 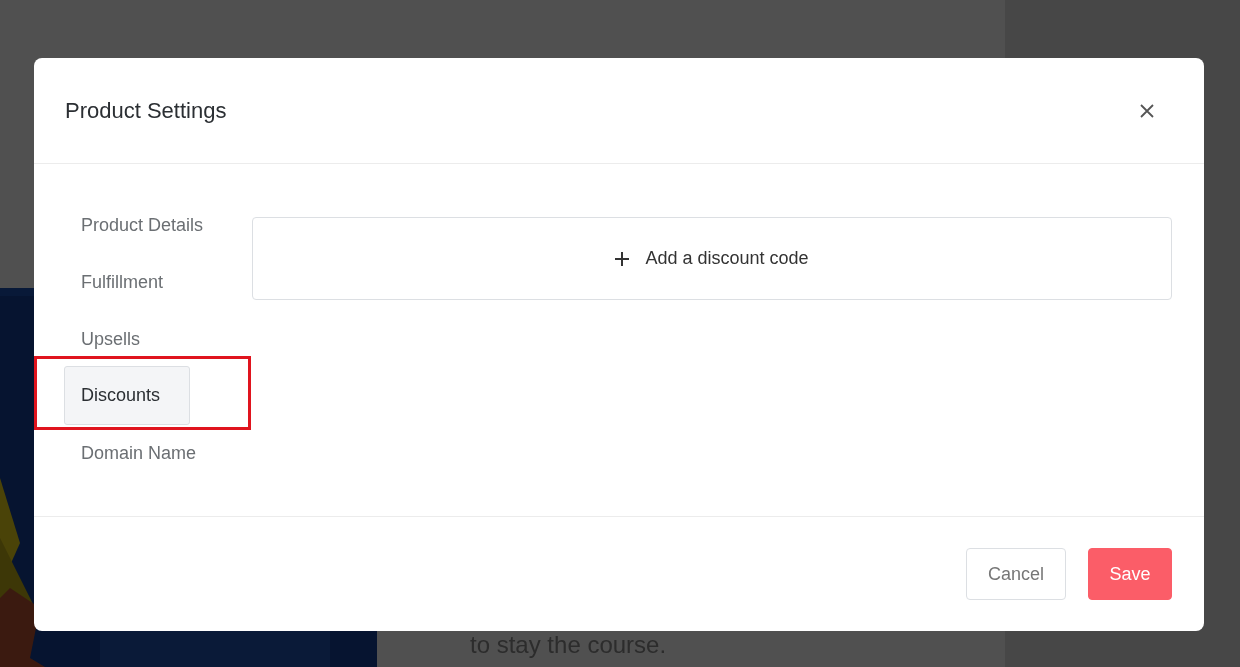 I want to click on settings-tab: Domain Name, so click(x=139, y=452).